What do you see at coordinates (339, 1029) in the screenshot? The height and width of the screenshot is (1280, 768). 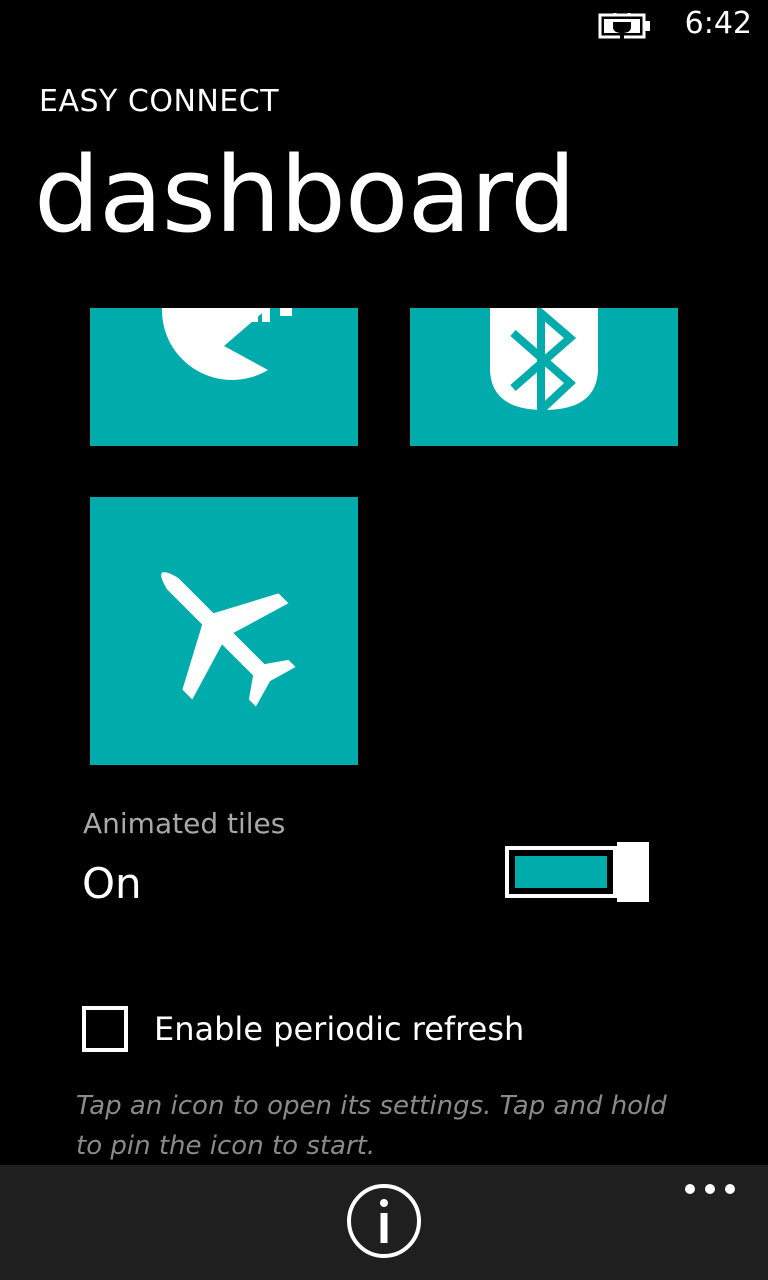 I see `periodic-refresh-label: Enable periodic refresh` at bounding box center [339, 1029].